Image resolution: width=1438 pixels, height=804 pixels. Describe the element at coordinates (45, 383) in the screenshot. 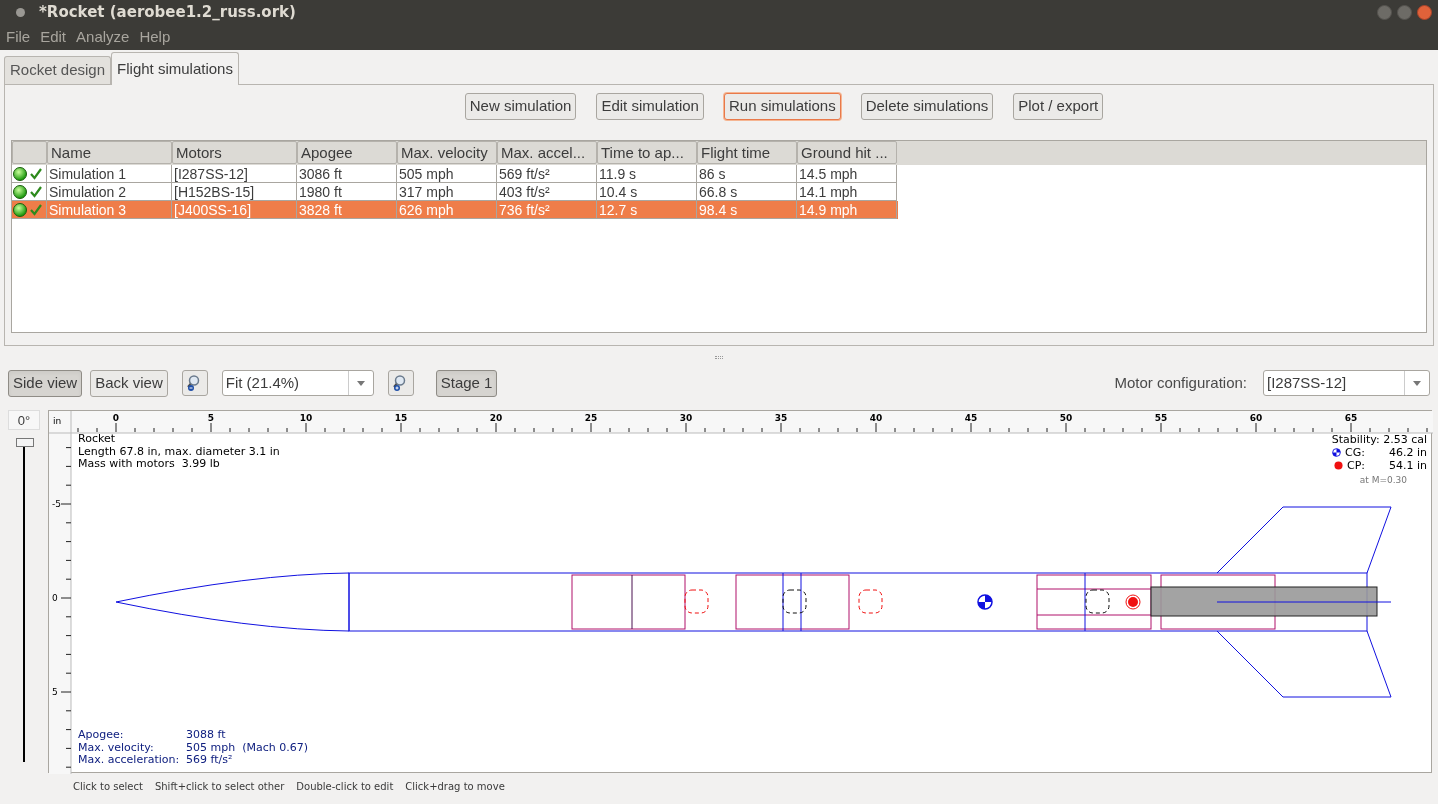

I see `view-button: Side view` at that location.